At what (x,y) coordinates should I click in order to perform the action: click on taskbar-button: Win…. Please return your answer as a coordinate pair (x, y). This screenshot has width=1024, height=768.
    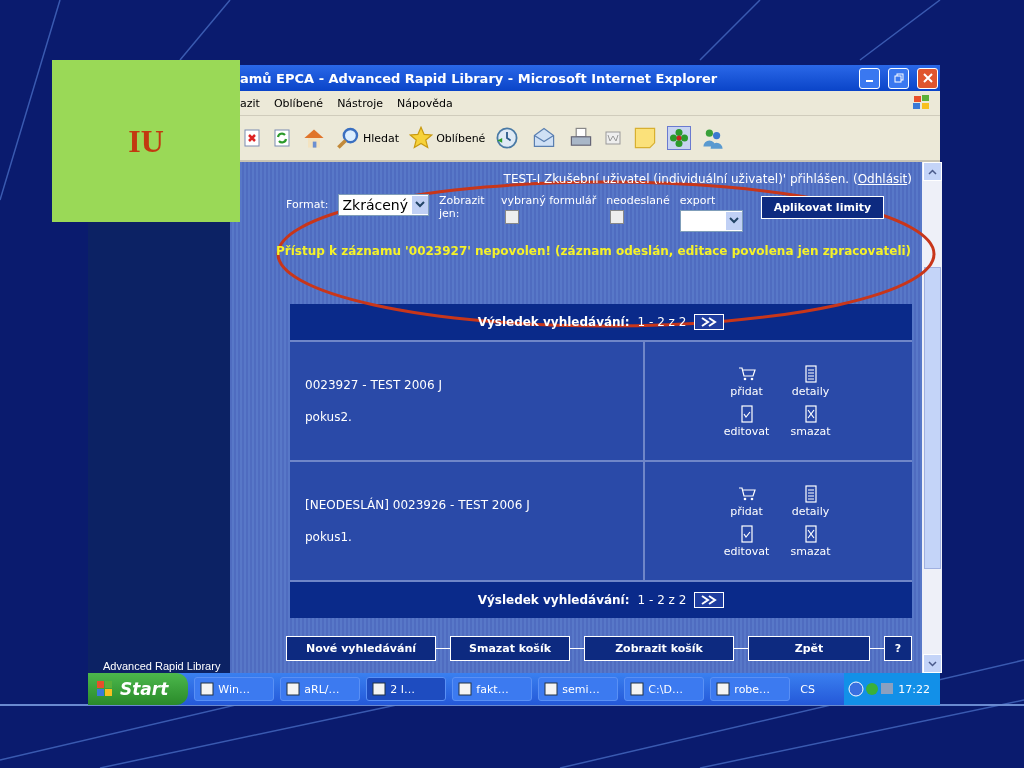
    Looking at the image, I should click on (234, 689).